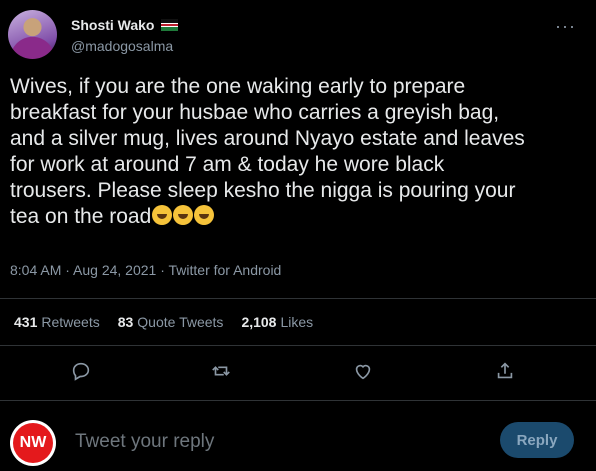 The width and height of the screenshot is (596, 471). I want to click on retweets-count: 431, so click(26, 322).